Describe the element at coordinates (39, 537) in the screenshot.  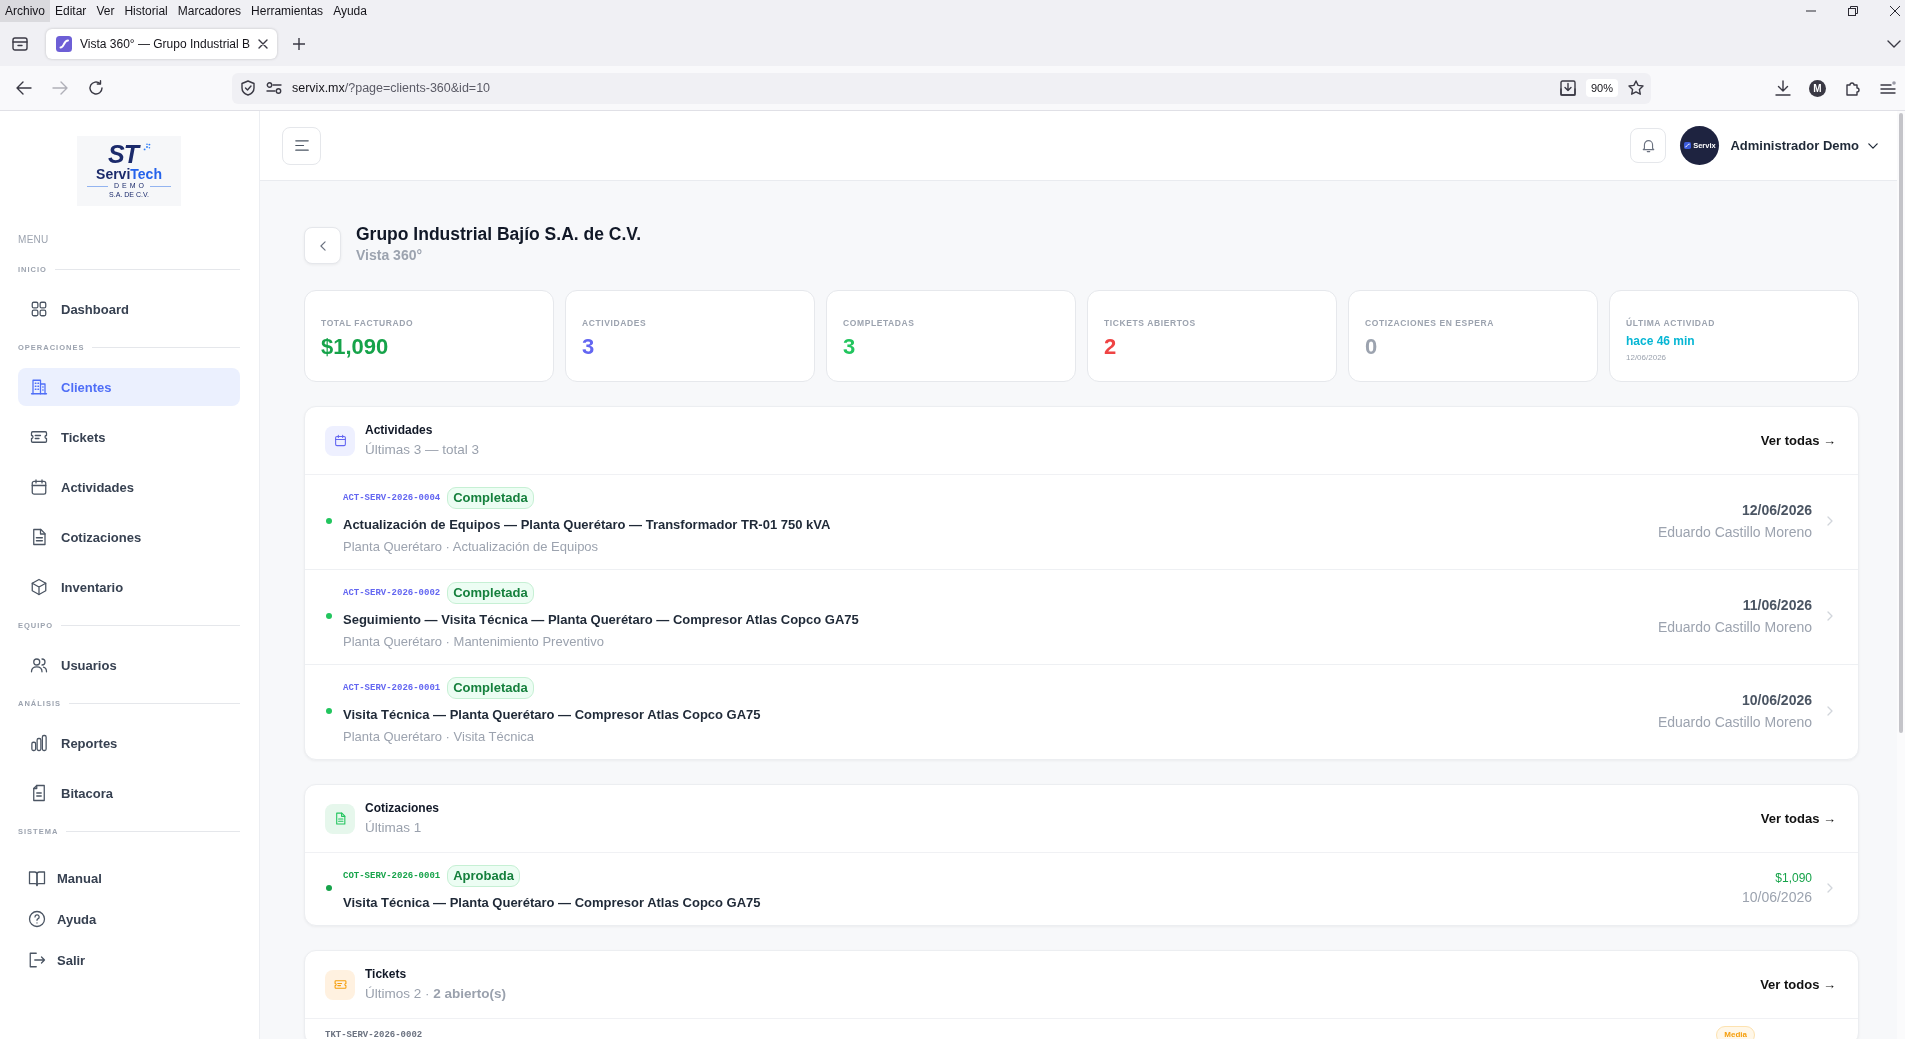
I see `document-icon` at that location.